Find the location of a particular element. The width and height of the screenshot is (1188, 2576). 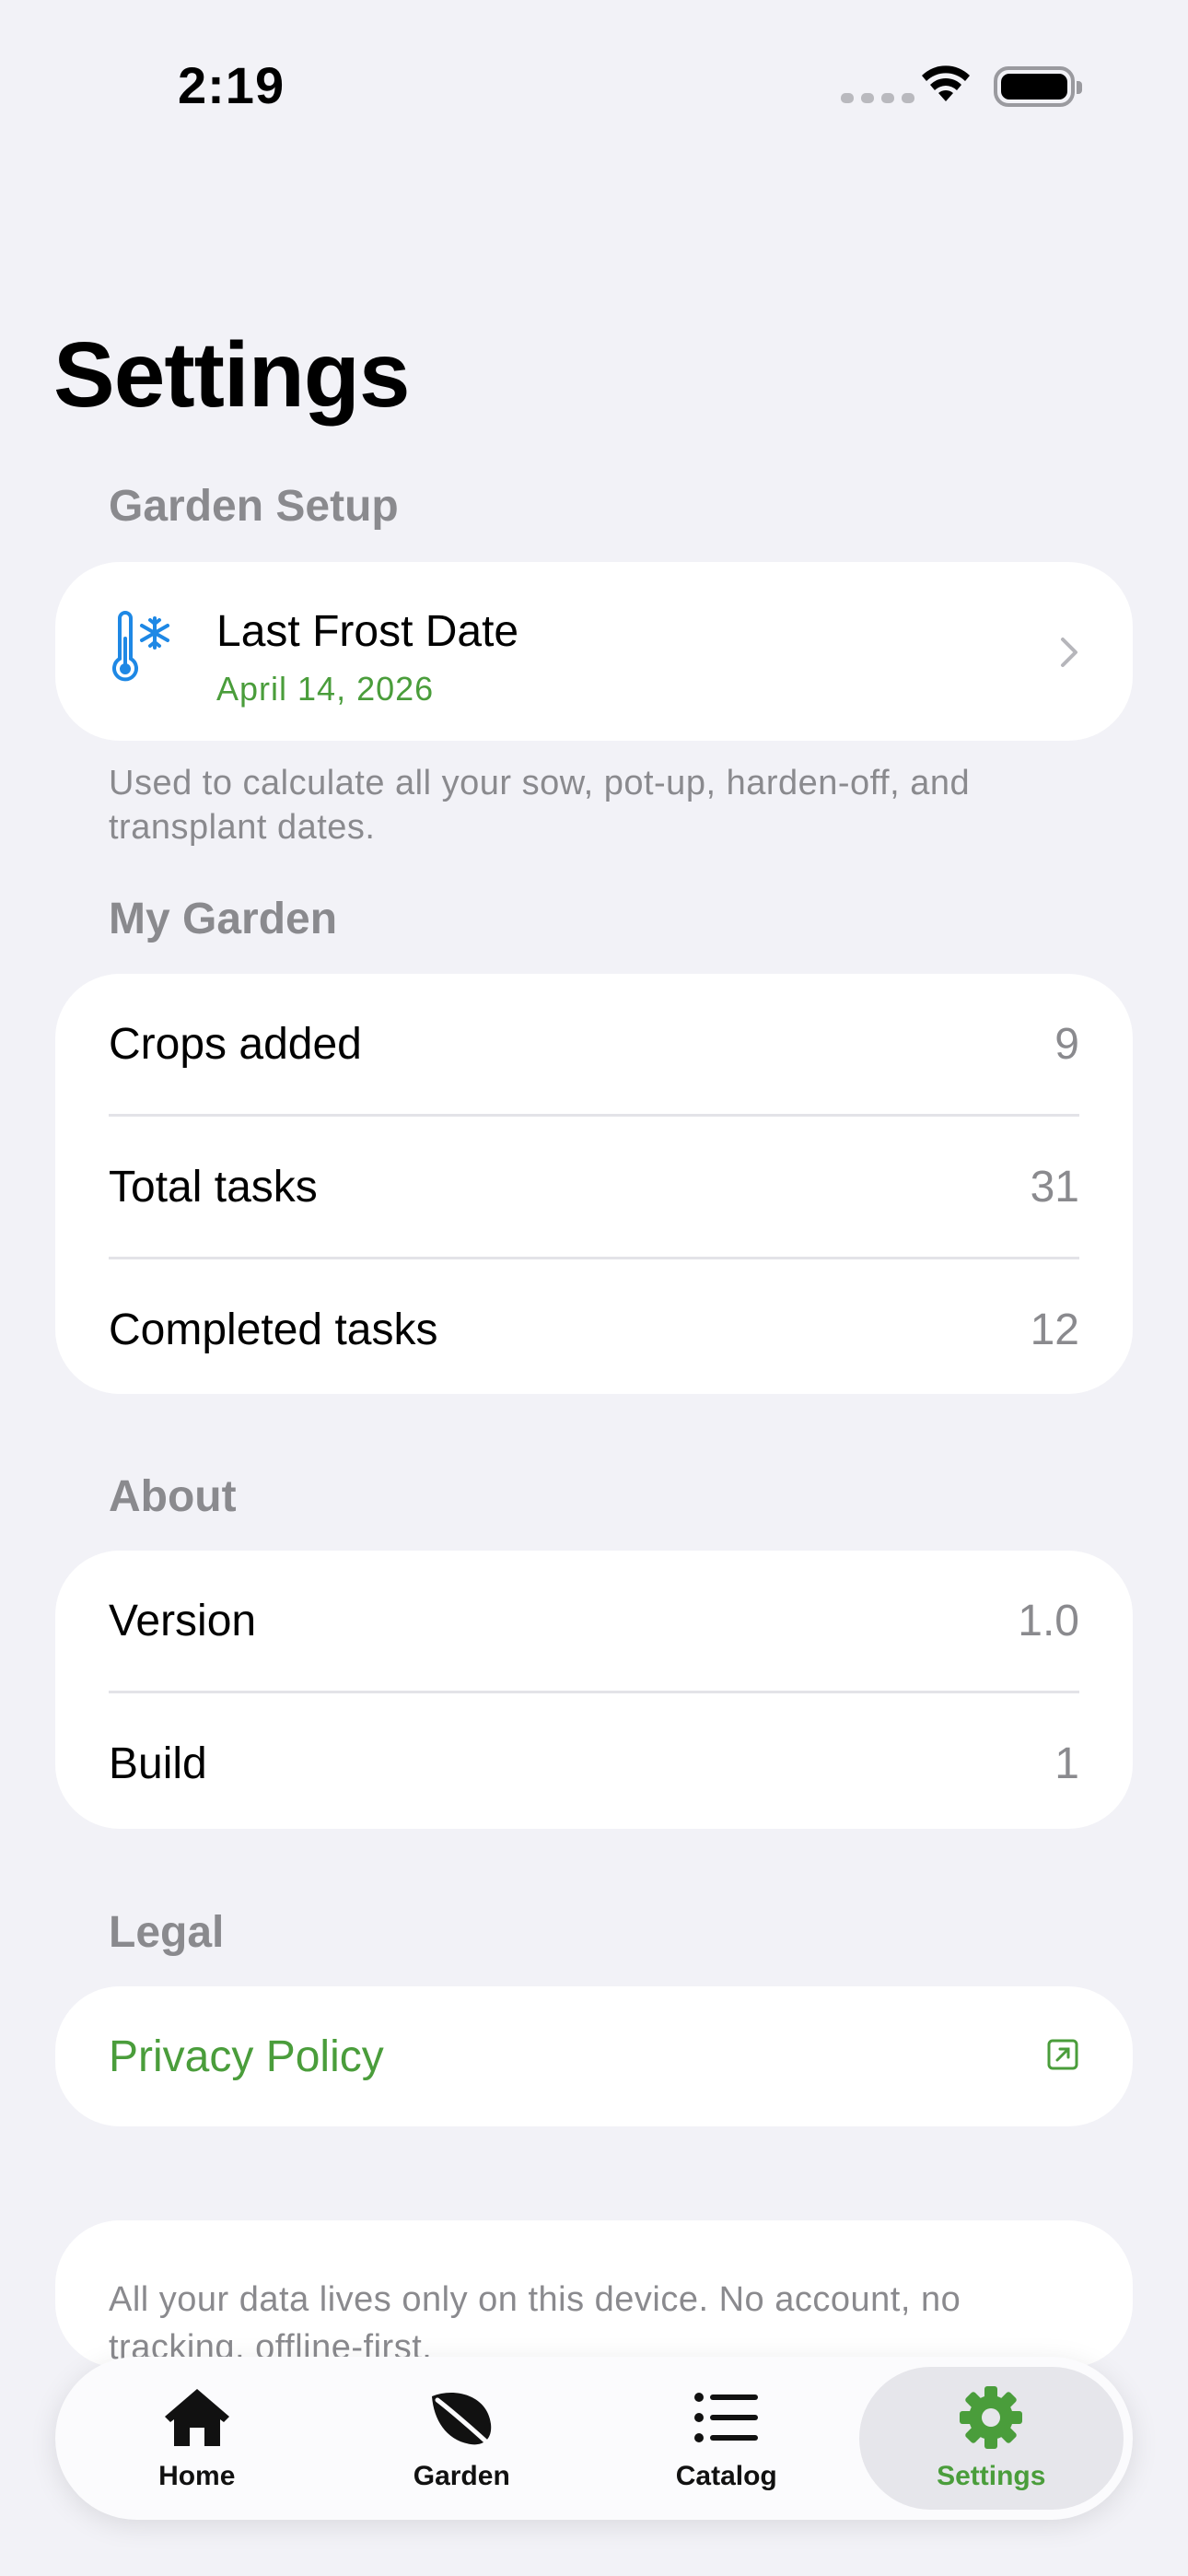

gear-icon is located at coordinates (991, 2417).